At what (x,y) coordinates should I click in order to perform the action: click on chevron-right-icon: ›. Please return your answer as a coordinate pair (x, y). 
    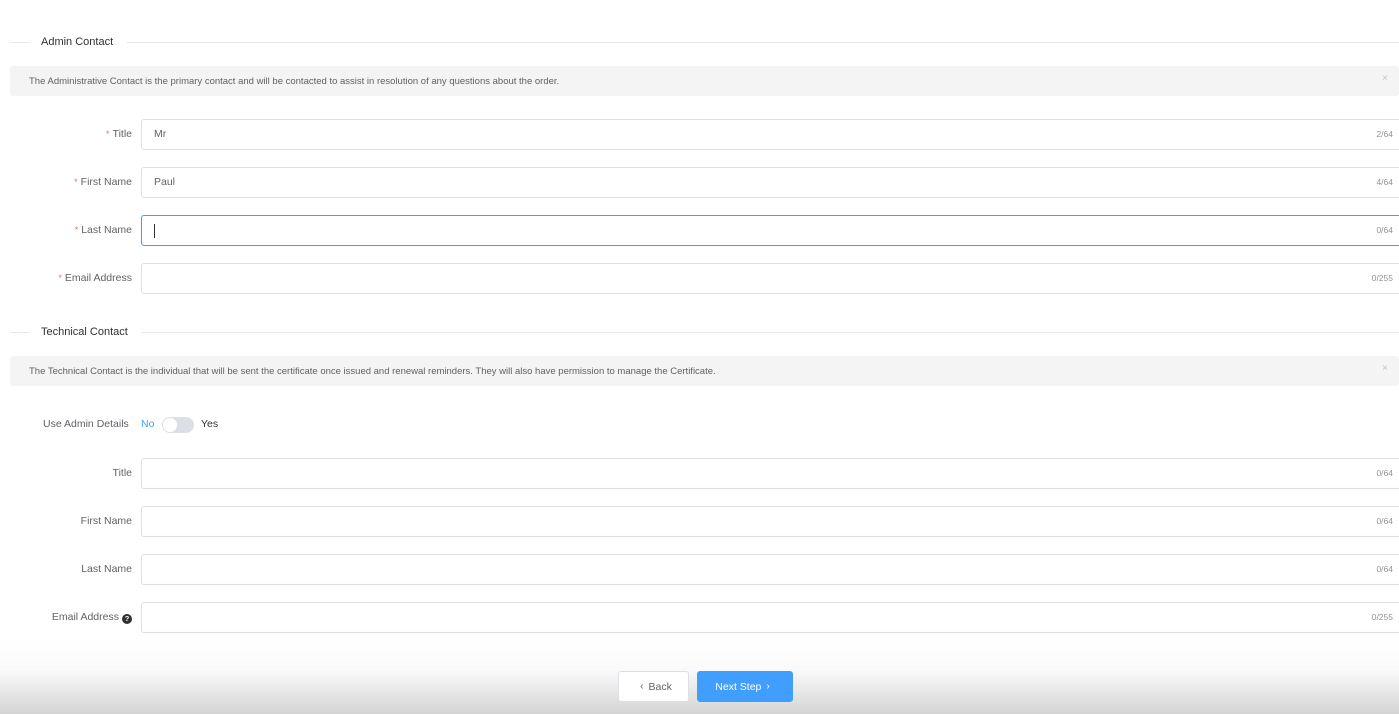
    Looking at the image, I should click on (768, 686).